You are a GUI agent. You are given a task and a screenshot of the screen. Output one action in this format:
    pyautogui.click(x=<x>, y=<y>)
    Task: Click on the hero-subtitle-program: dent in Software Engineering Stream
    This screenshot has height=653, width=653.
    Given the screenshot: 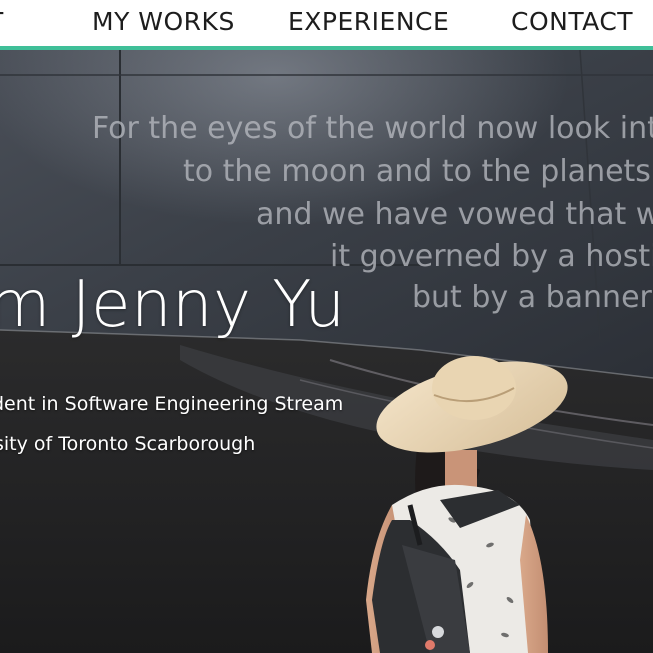 What is the action you would take?
    pyautogui.click(x=172, y=404)
    